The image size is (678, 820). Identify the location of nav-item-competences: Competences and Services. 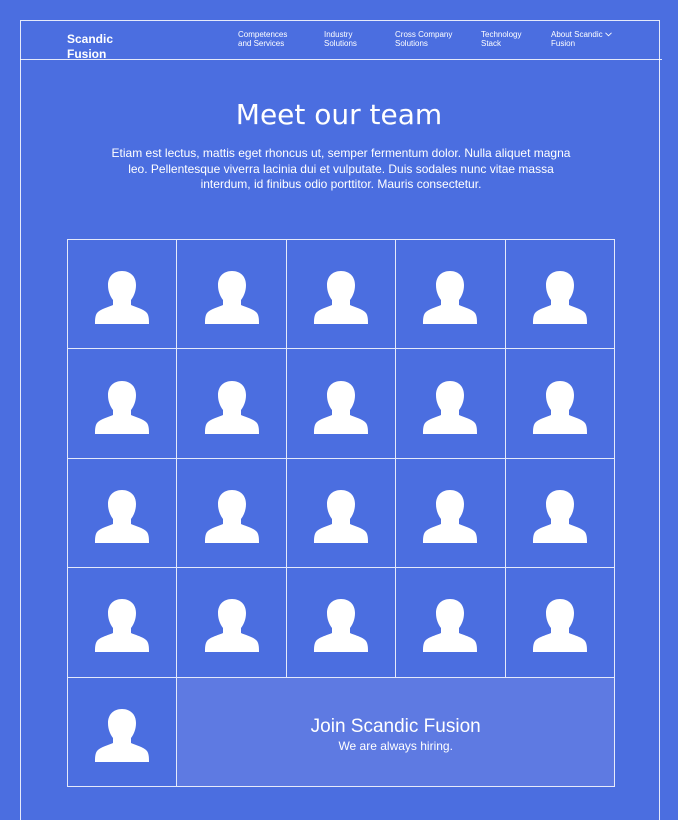
(281, 39).